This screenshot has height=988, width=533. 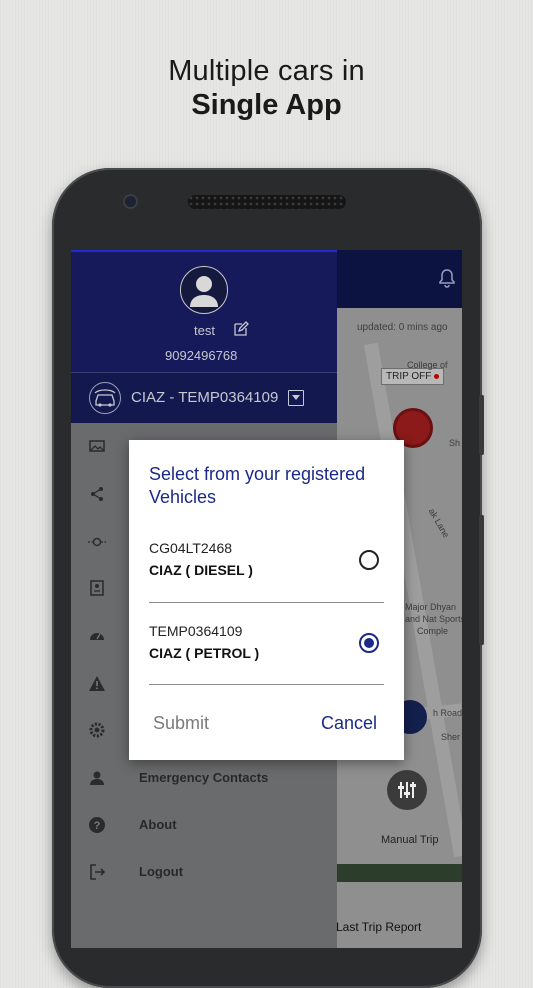 I want to click on filter-button, so click(x=407, y=790).